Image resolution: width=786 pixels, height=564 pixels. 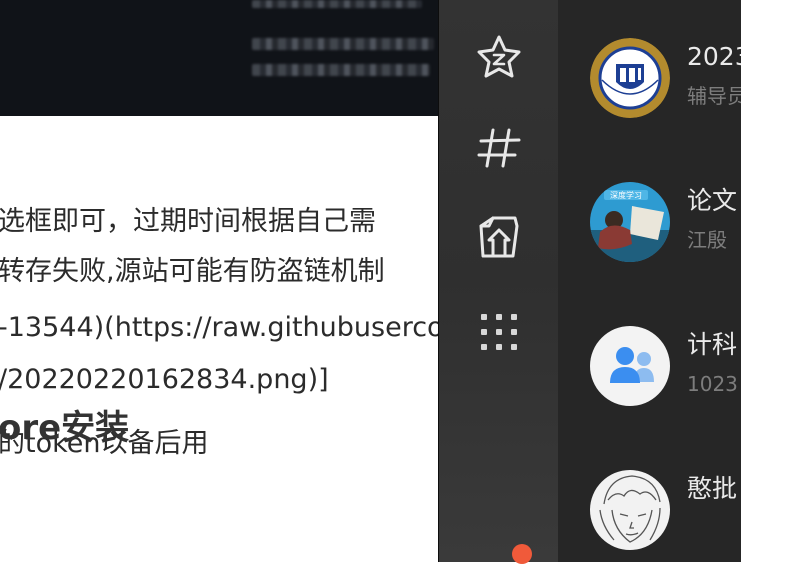 I want to click on chat-name: 2023, so click(x=714, y=56).